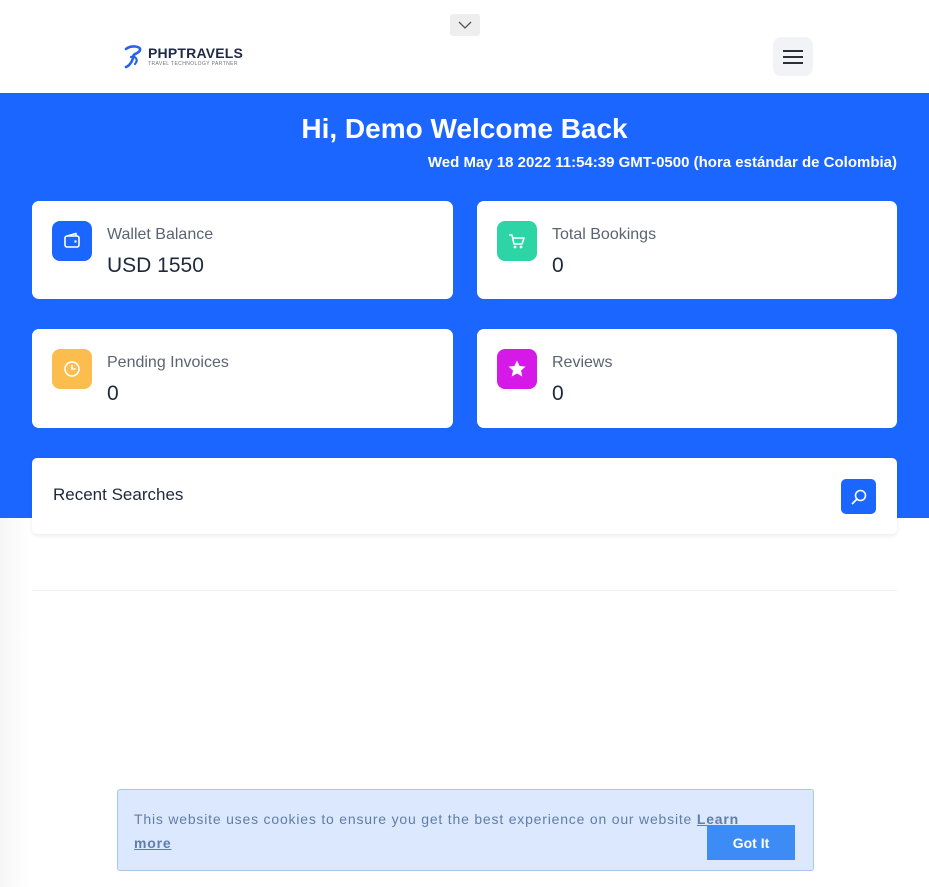  I want to click on page-title: Hi, Demo Welcome Back, so click(464, 128).